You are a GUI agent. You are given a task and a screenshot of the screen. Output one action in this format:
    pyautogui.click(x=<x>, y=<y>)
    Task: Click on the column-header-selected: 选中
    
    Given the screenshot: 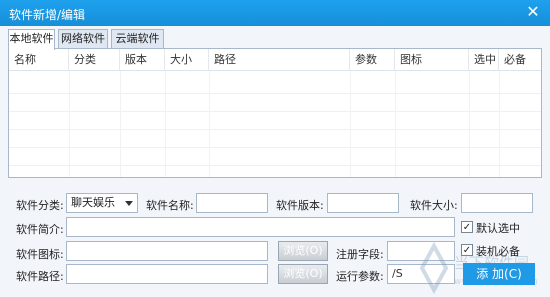 What is the action you would take?
    pyautogui.click(x=484, y=60)
    